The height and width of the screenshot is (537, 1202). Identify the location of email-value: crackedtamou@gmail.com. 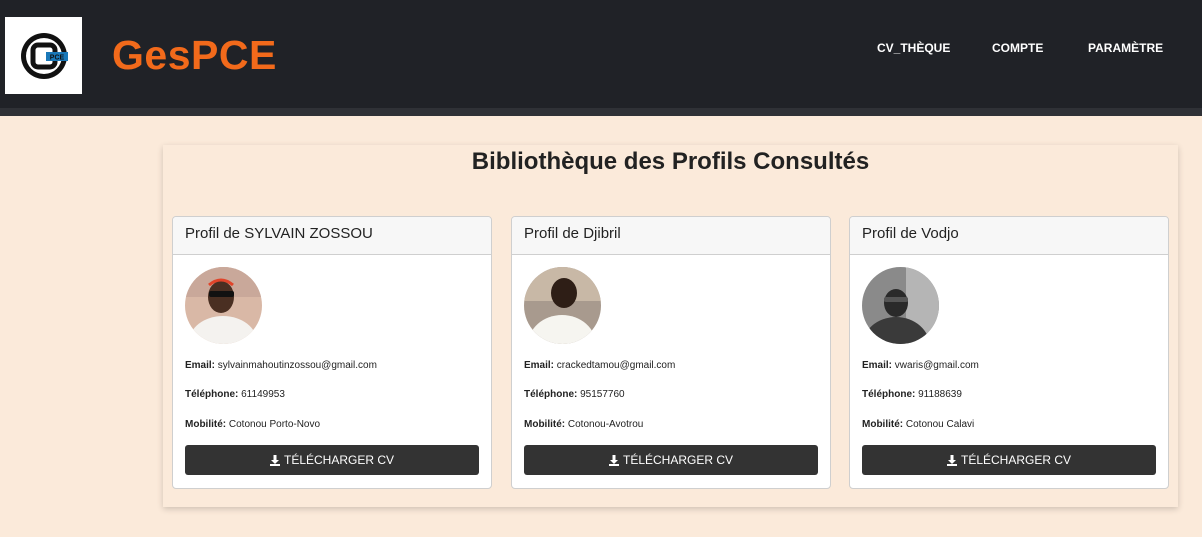
(616, 365).